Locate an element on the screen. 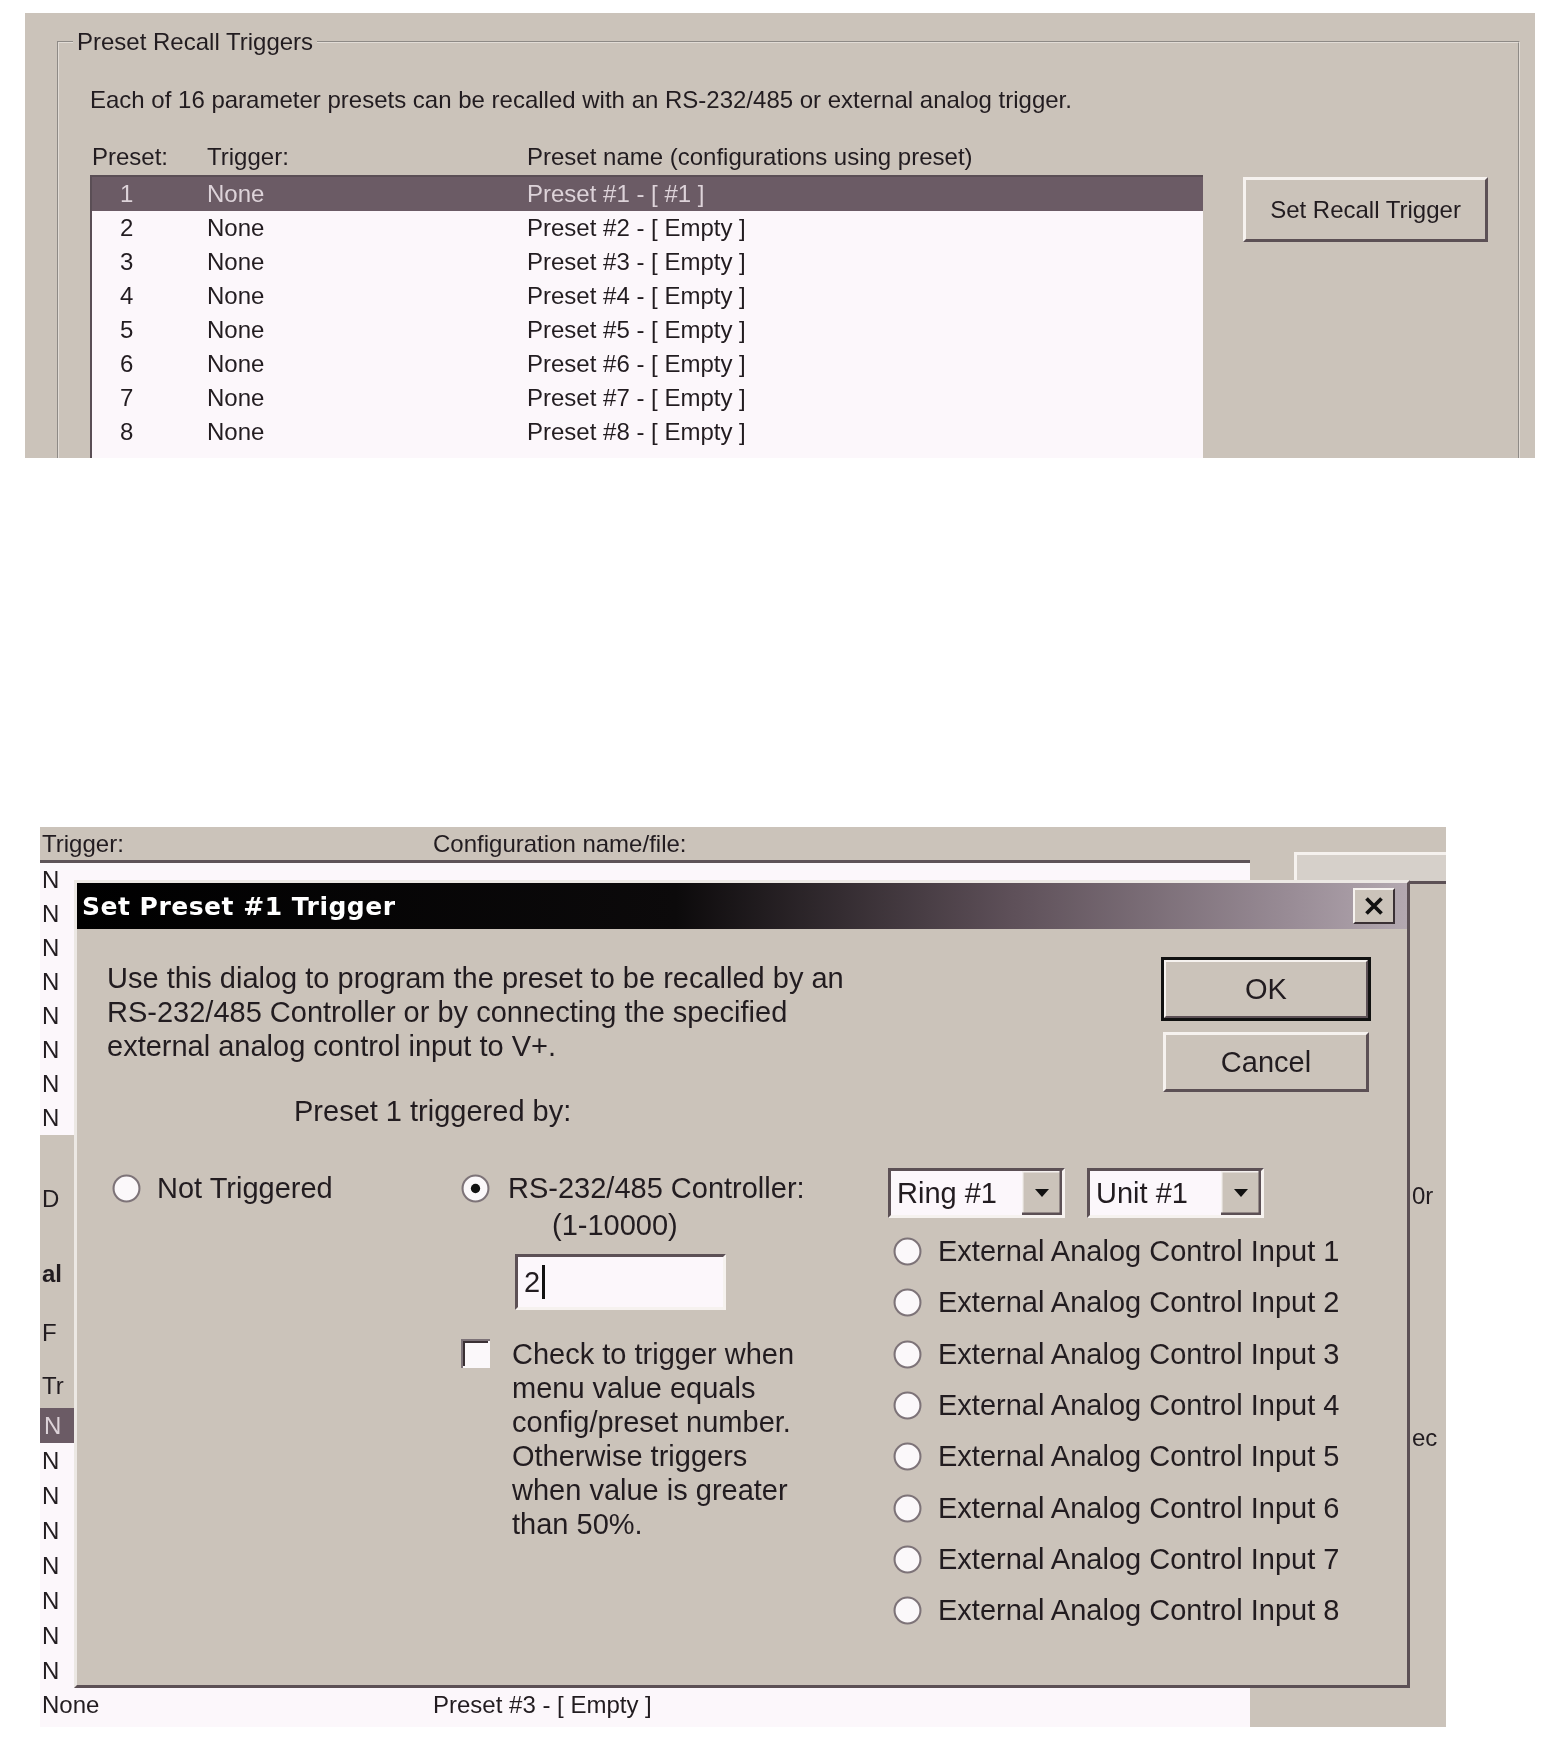  radio-option: External Analog Control Input 2 is located at coordinates (1131, 1303).